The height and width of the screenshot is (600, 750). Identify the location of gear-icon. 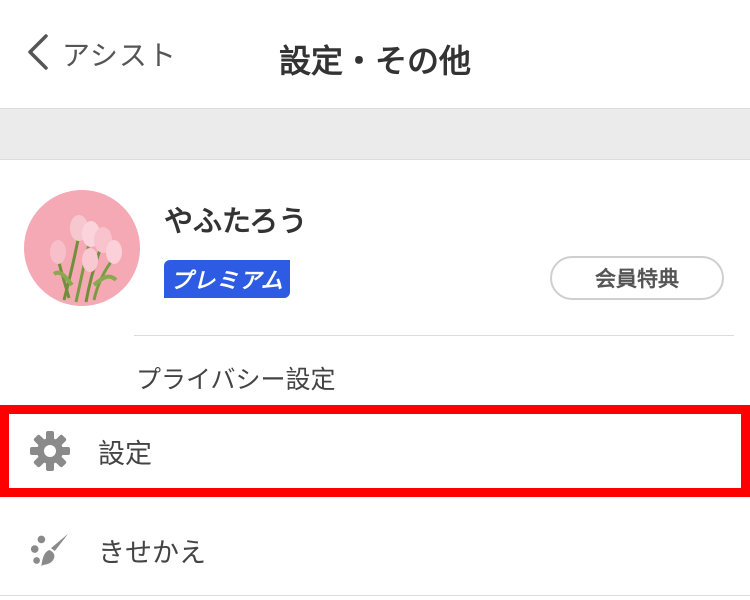
(50, 451).